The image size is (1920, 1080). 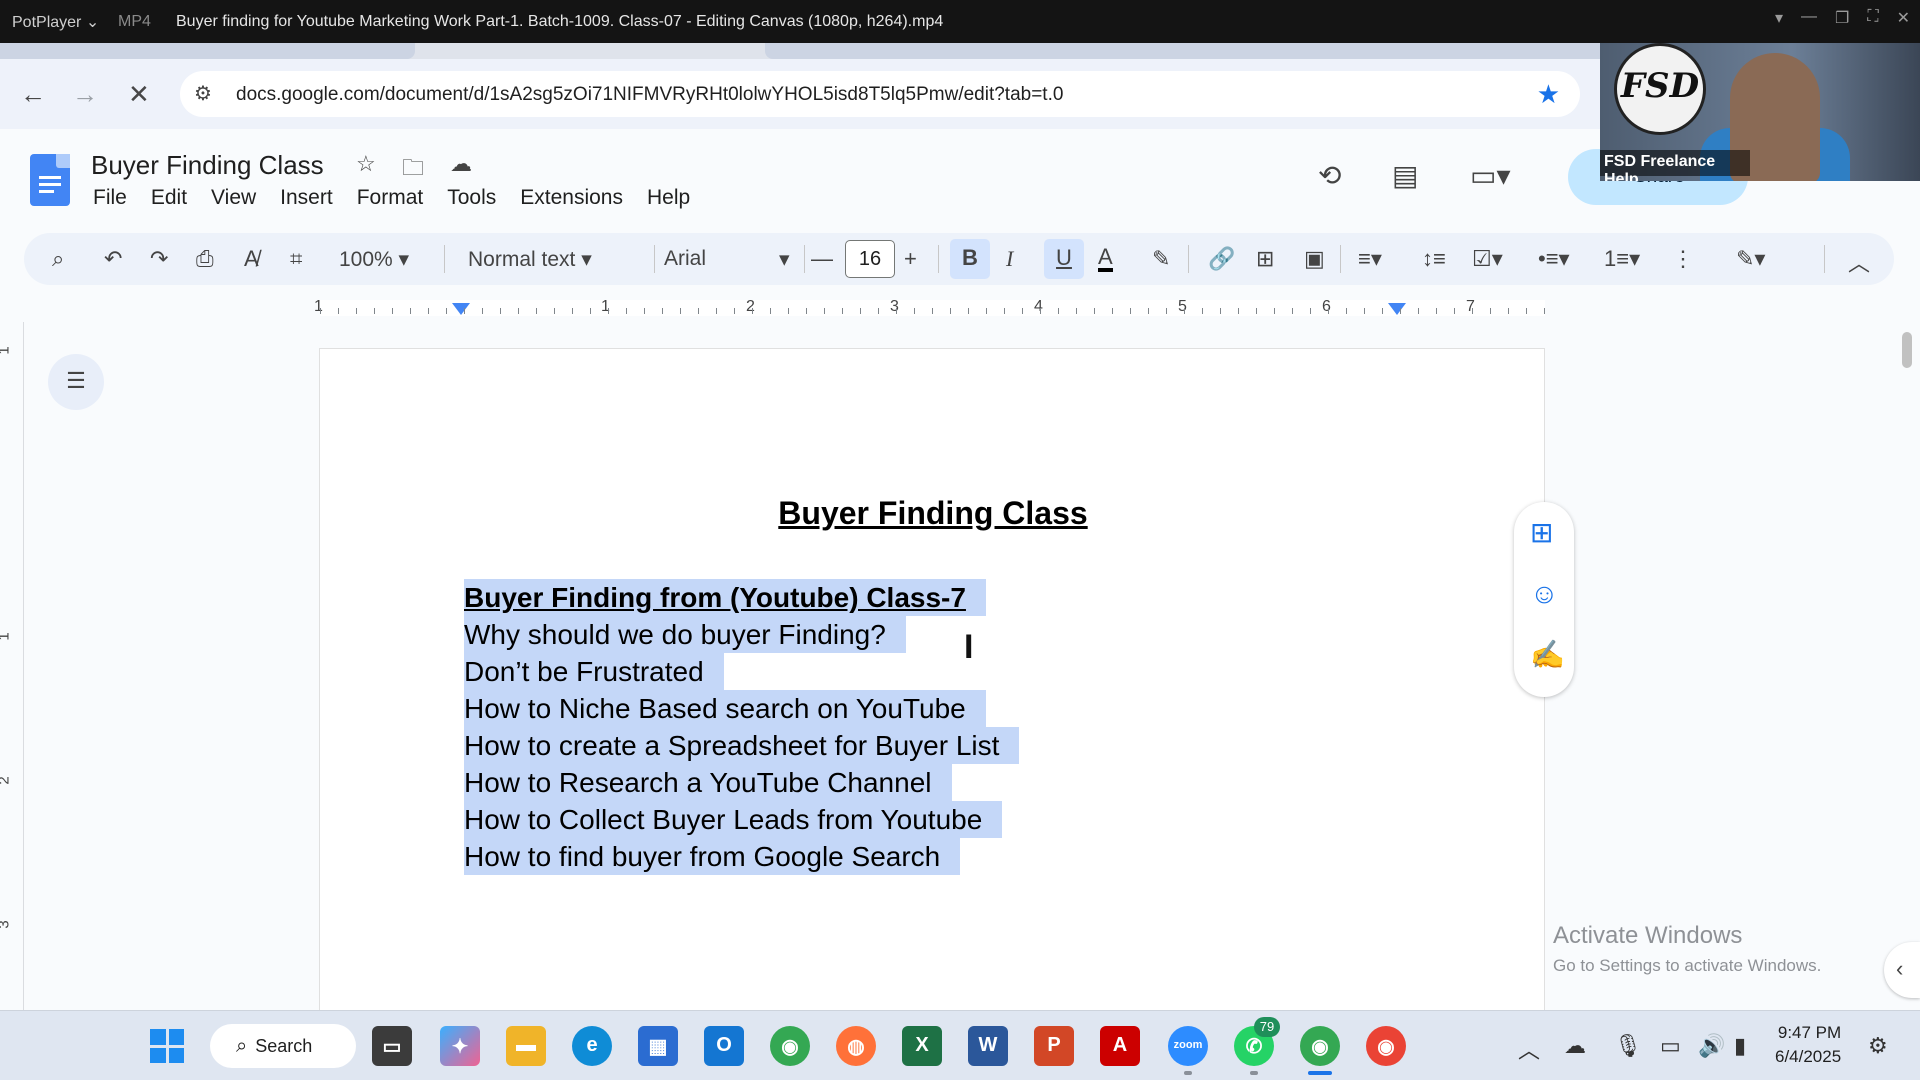 What do you see at coordinates (306, 198) in the screenshot?
I see `menu-insert: Insert` at bounding box center [306, 198].